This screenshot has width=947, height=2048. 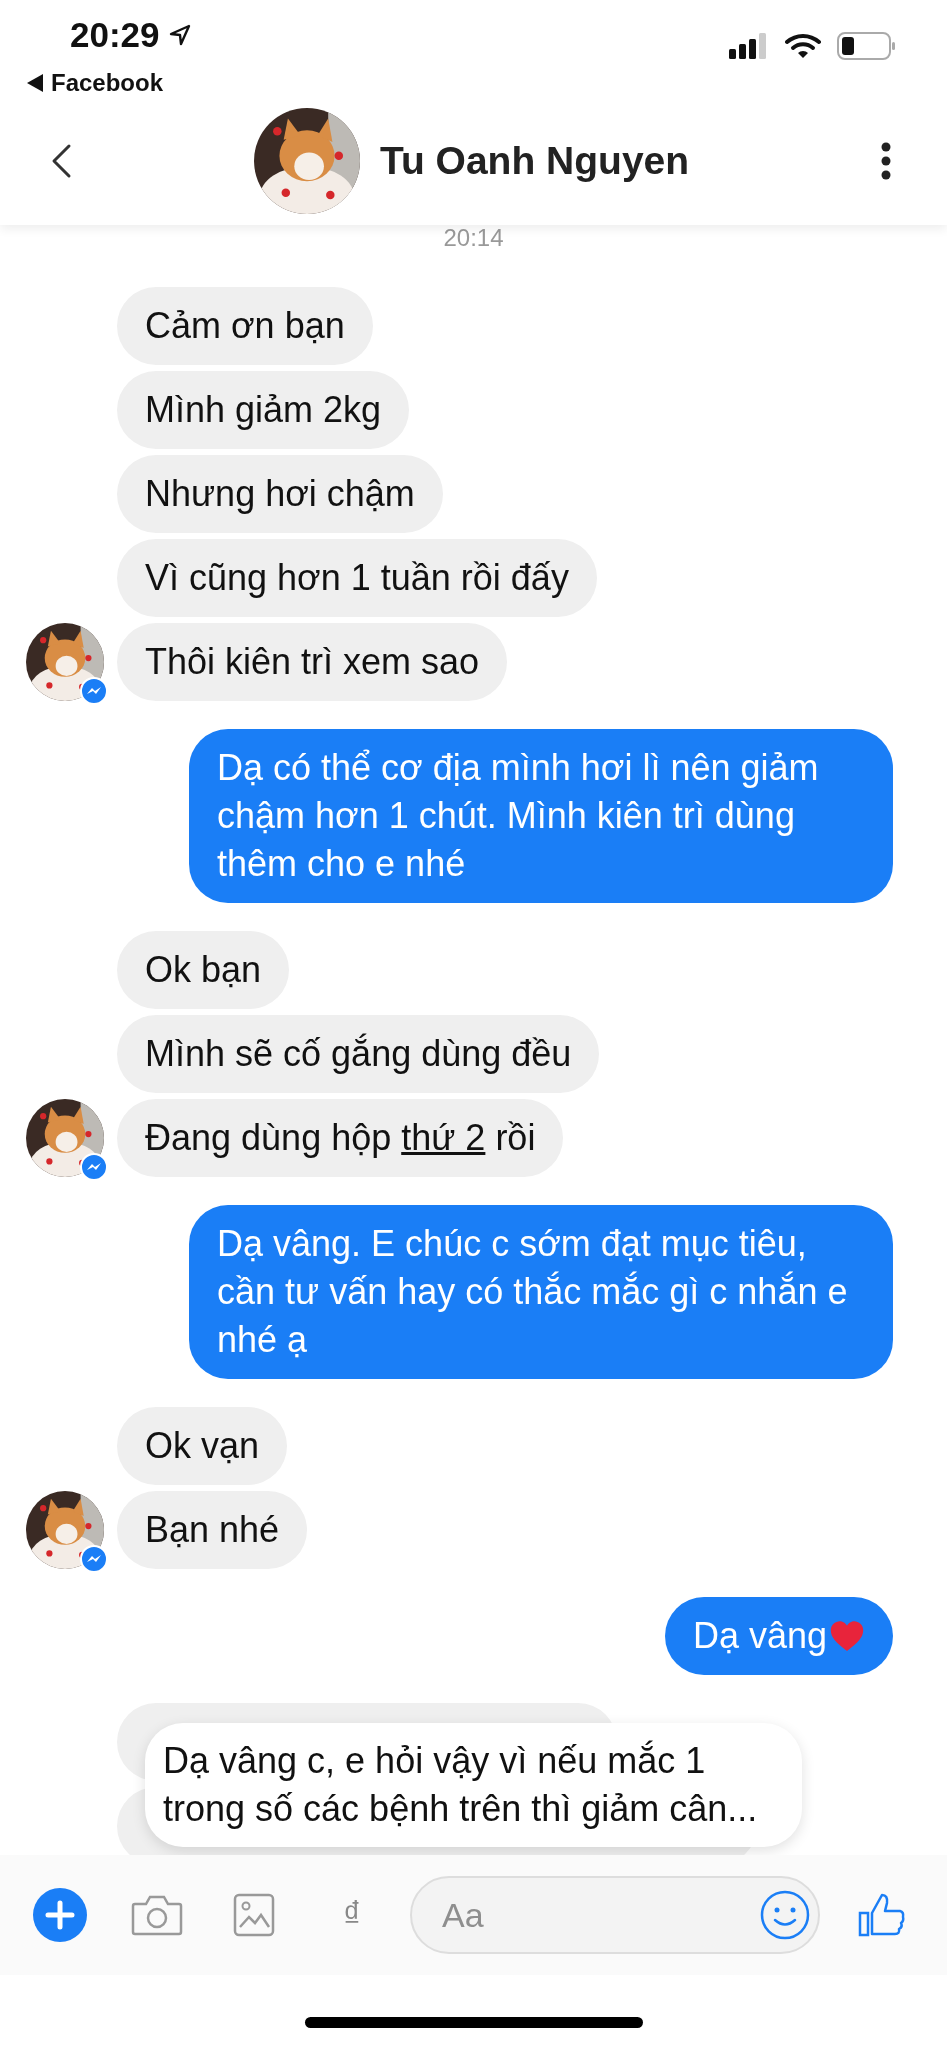 What do you see at coordinates (357, 578) in the screenshot?
I see `message-bubble: Vì cũng hơn 1 tuần rồi đấy` at bounding box center [357, 578].